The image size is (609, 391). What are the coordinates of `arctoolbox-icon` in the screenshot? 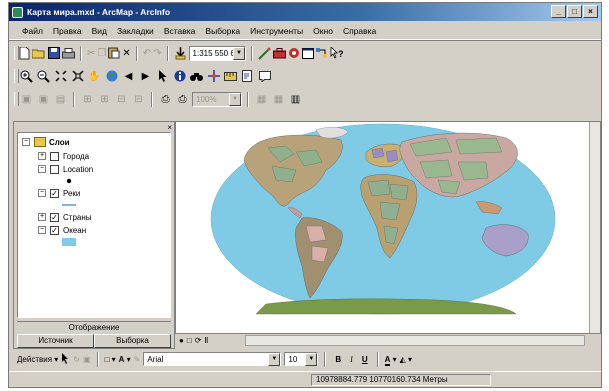 It's located at (279, 53).